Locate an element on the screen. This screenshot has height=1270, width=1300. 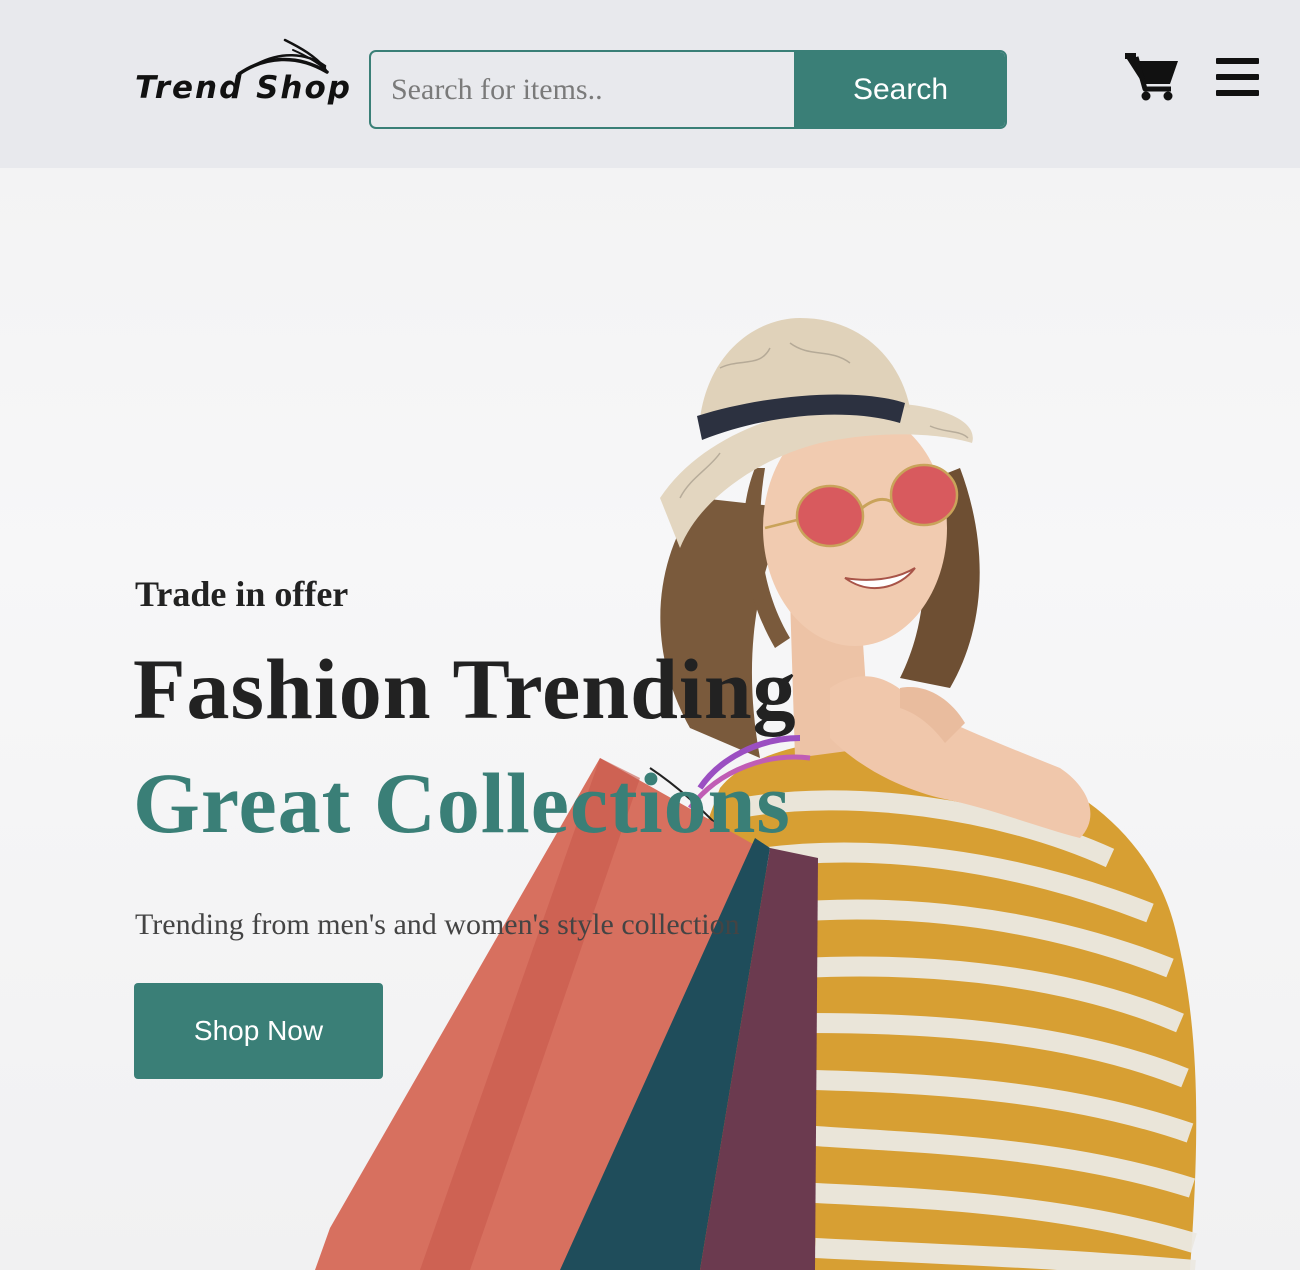
hero-title: Fashion Trending is located at coordinates (465, 689).